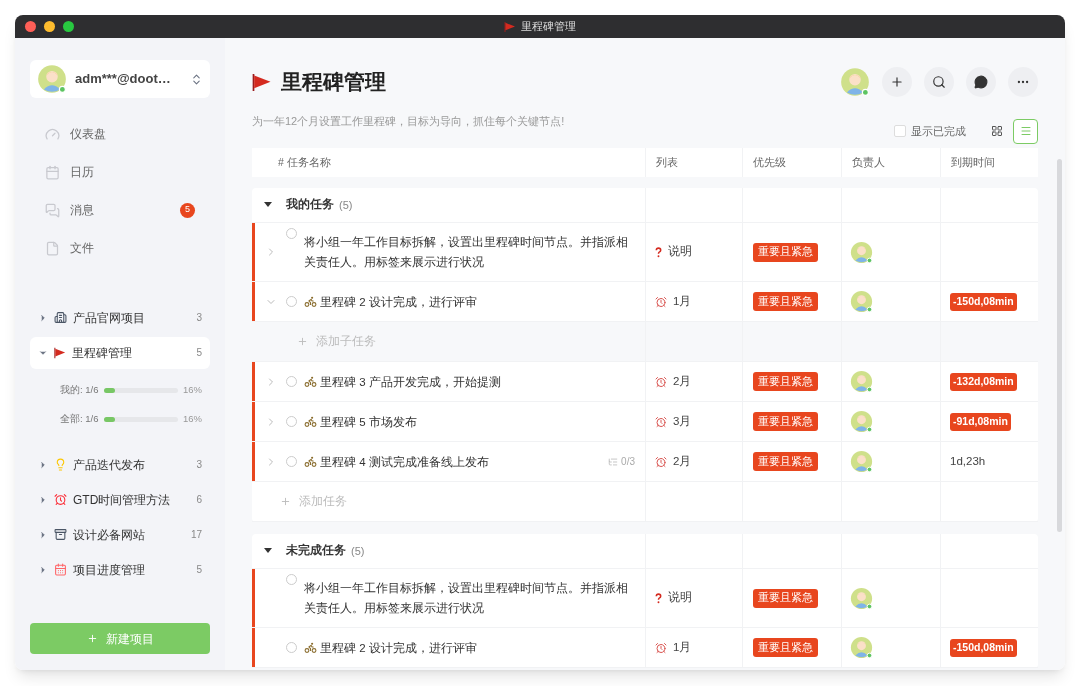  I want to click on list-label: 3月, so click(682, 421).